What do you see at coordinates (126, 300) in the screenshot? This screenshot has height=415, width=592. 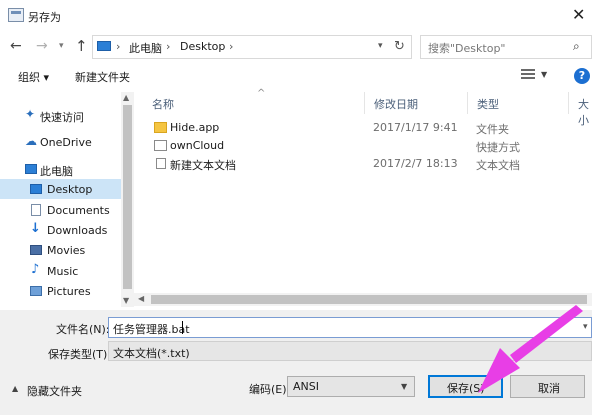 I see `scroll-down-icon: ▼` at bounding box center [126, 300].